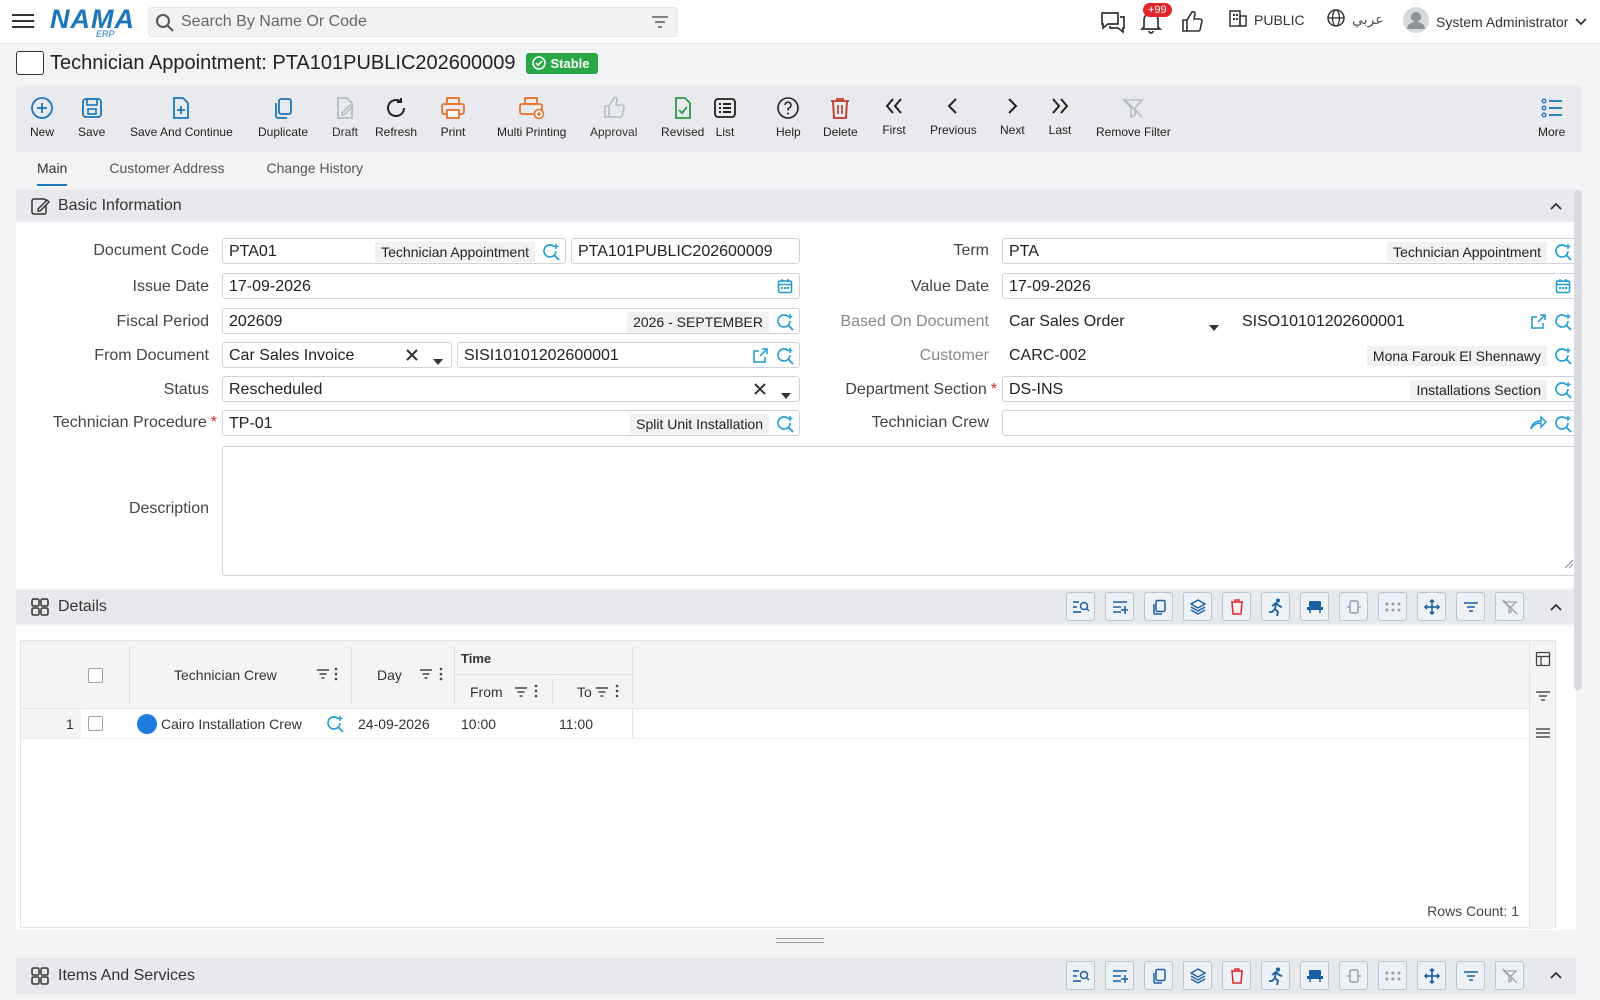 This screenshot has width=1600, height=1000. What do you see at coordinates (613, 116) in the screenshot?
I see `approval-button: Approval` at bounding box center [613, 116].